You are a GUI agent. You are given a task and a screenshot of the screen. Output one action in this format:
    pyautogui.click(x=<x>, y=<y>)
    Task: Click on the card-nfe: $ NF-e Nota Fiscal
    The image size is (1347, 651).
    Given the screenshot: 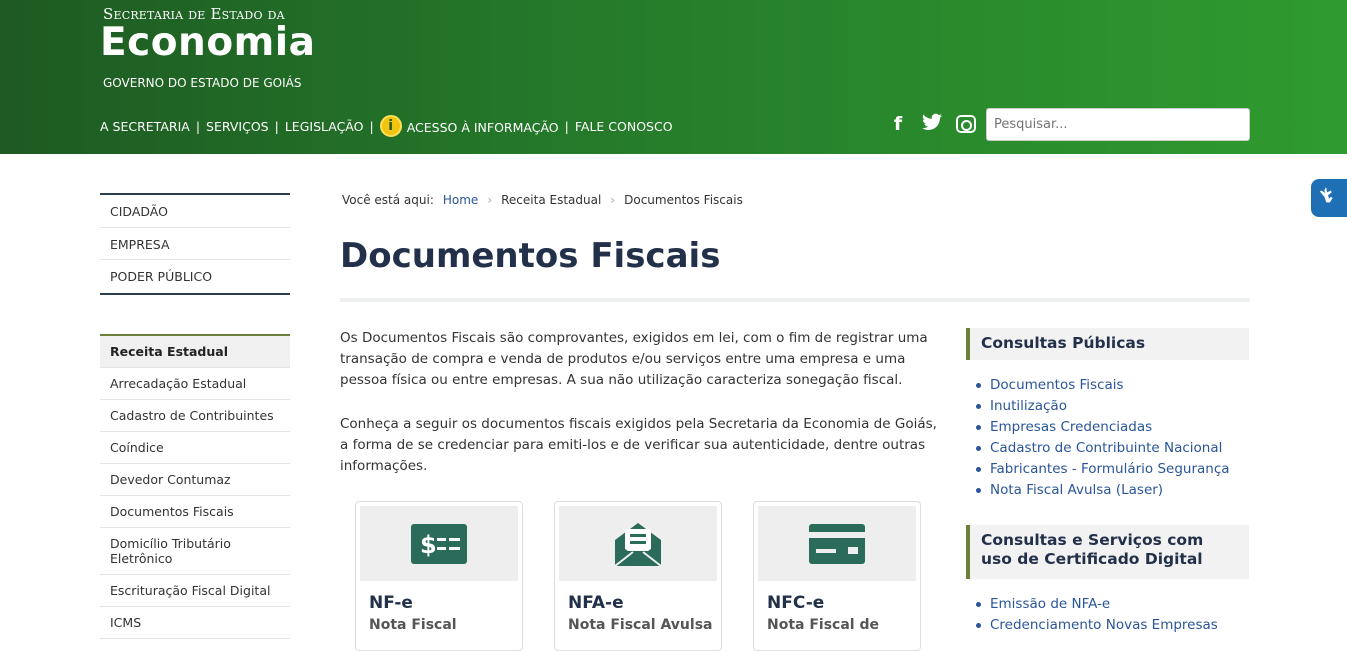 What is the action you would take?
    pyautogui.click(x=439, y=576)
    